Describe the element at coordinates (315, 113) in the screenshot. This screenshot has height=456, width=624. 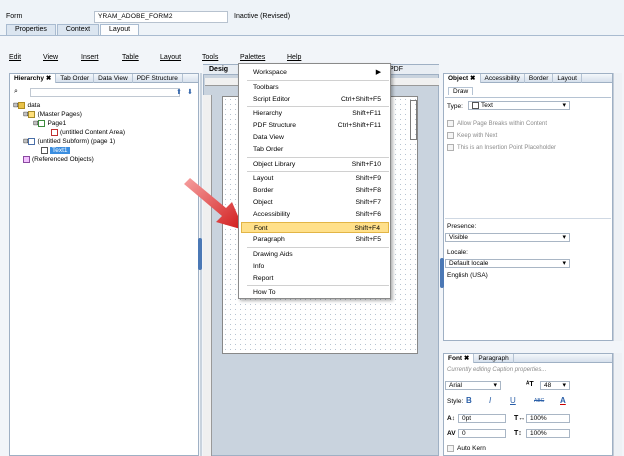
I see `menu-item-hierarchy: Hierarchy Shift+F11` at that location.